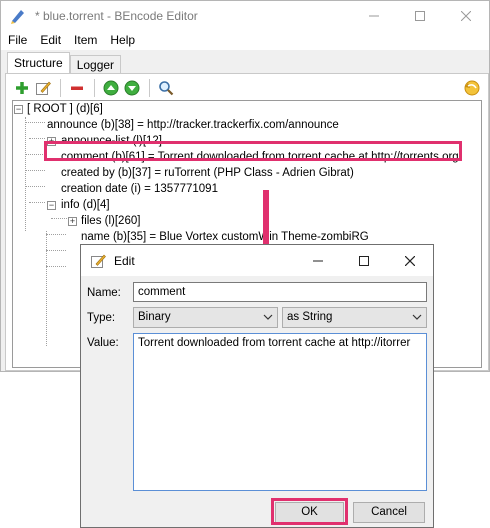  I want to click on edit-button, so click(43, 88).